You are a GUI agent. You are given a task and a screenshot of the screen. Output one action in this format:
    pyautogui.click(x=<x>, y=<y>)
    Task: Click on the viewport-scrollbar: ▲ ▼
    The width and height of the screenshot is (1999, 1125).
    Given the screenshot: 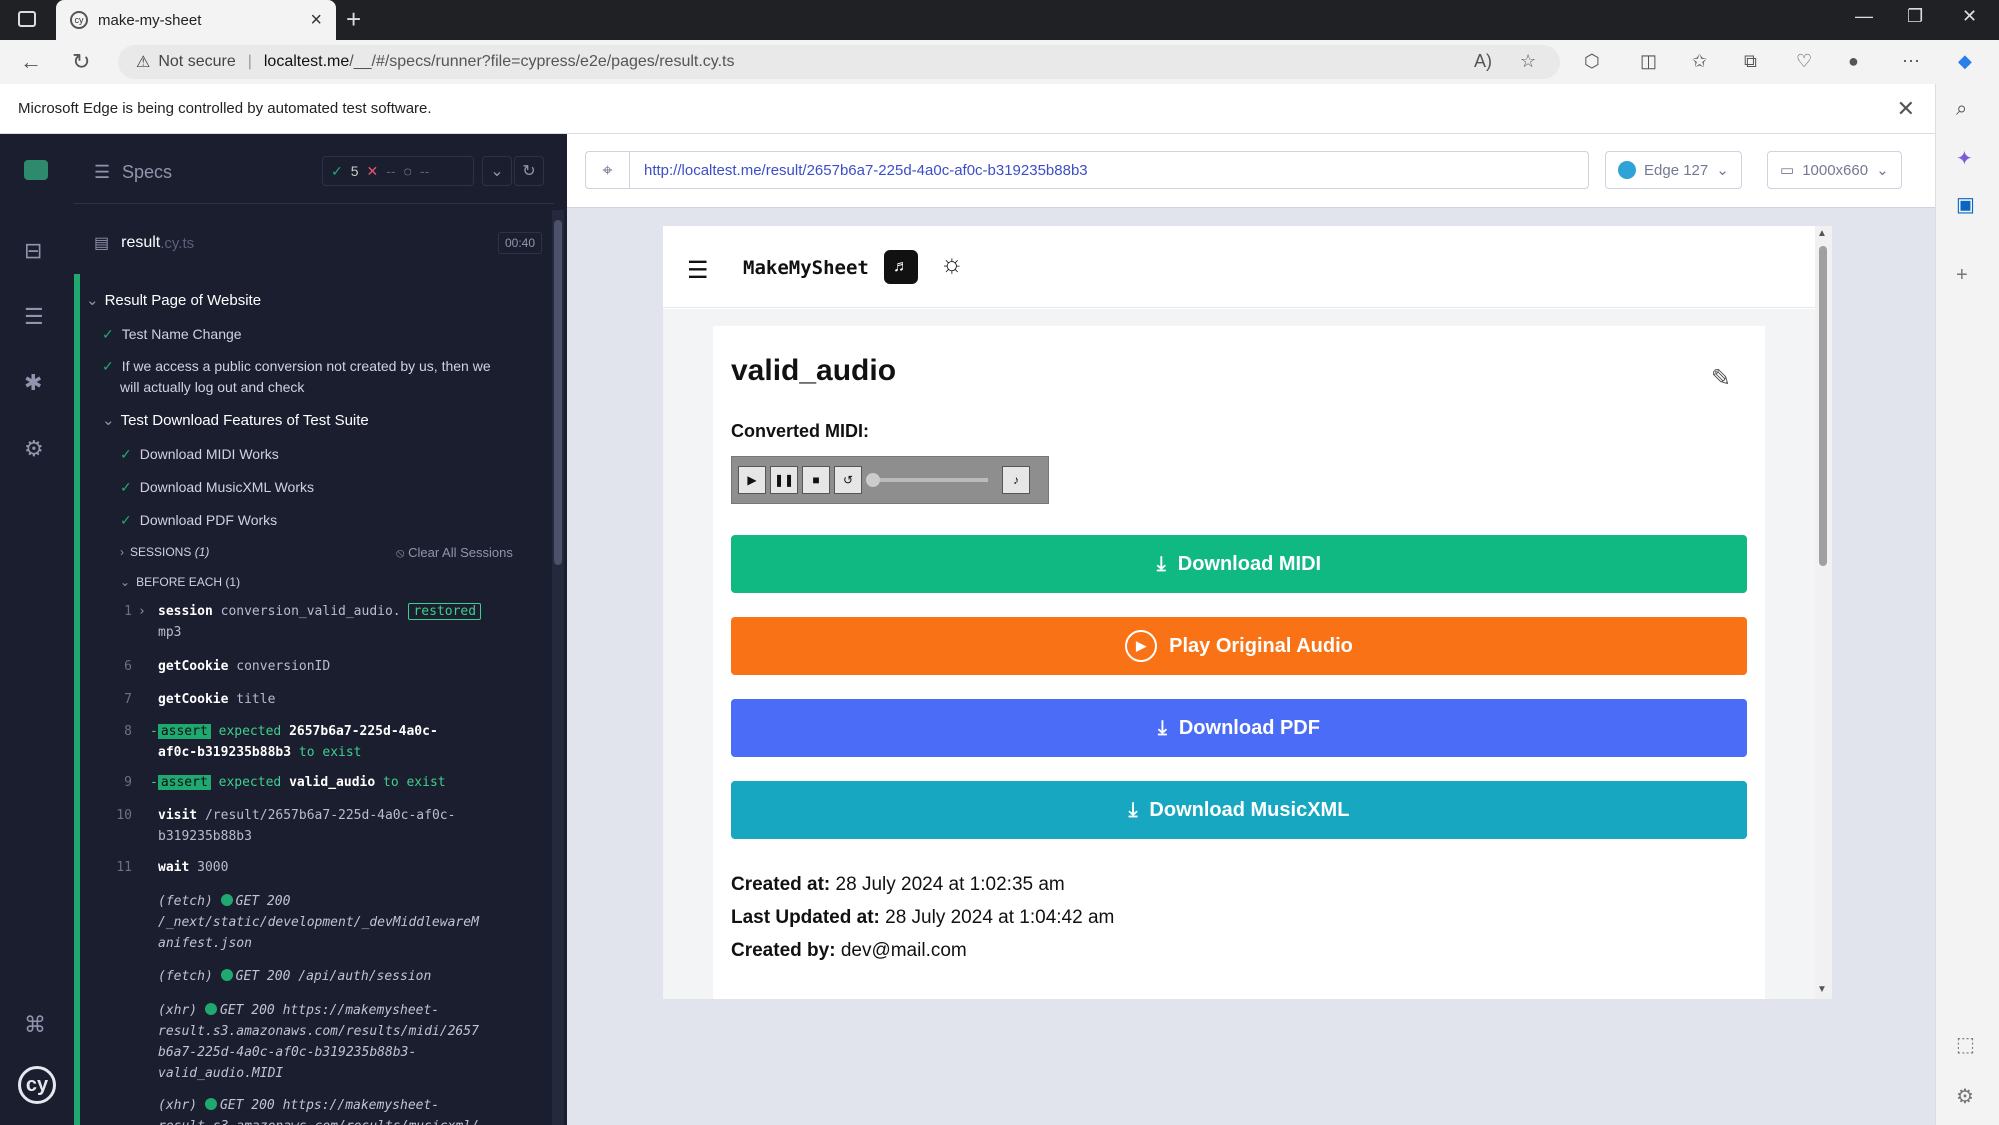 What is the action you would take?
    pyautogui.click(x=1823, y=612)
    